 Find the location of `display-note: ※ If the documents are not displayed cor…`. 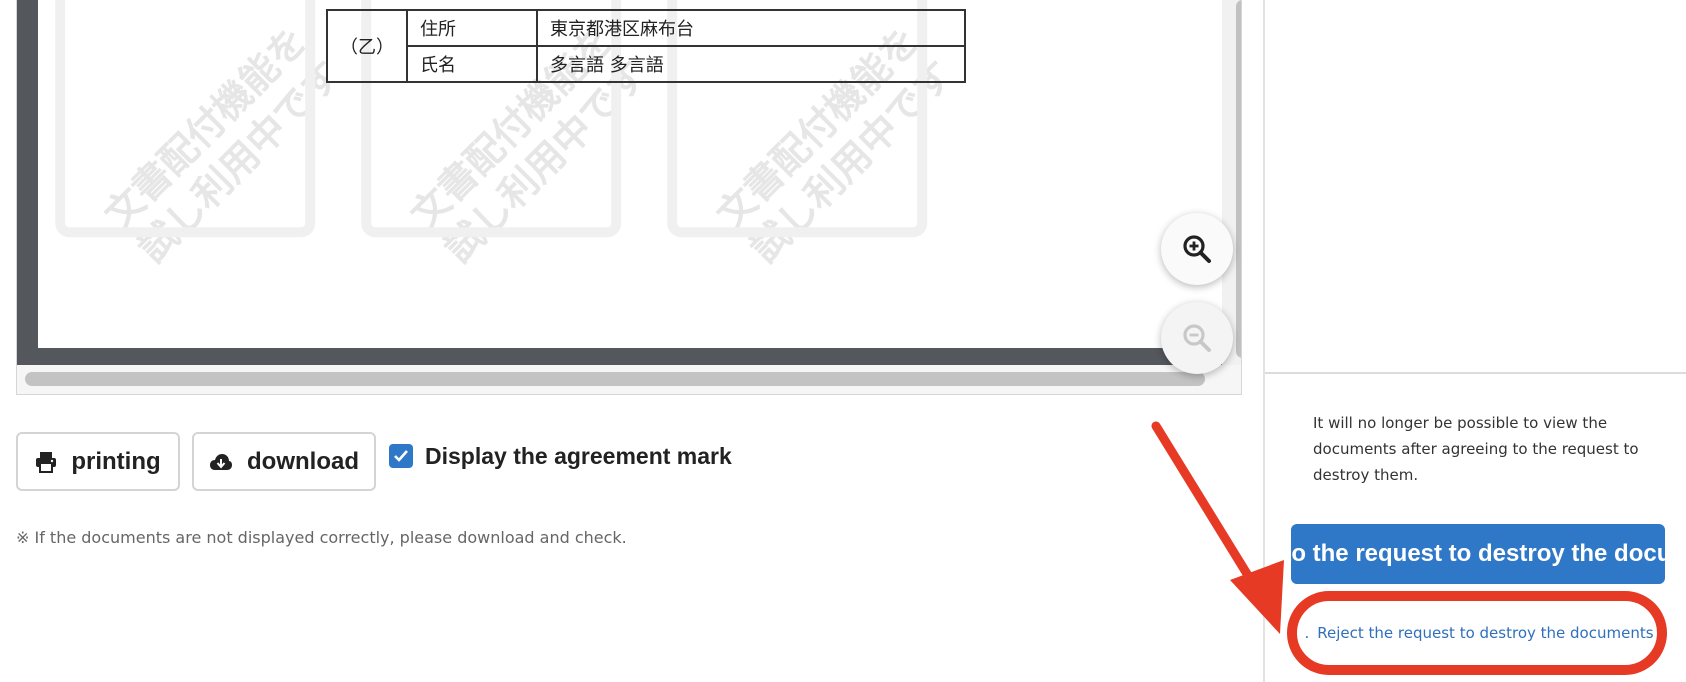

display-note: ※ If the documents are not displayed cor… is located at coordinates (321, 537).